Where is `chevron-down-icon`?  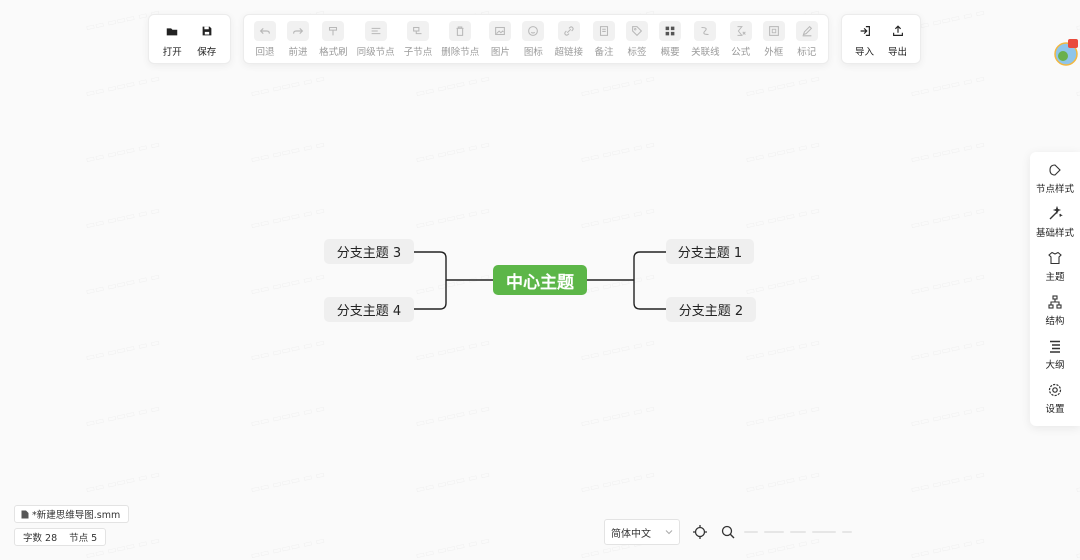
chevron-down-icon is located at coordinates (669, 532).